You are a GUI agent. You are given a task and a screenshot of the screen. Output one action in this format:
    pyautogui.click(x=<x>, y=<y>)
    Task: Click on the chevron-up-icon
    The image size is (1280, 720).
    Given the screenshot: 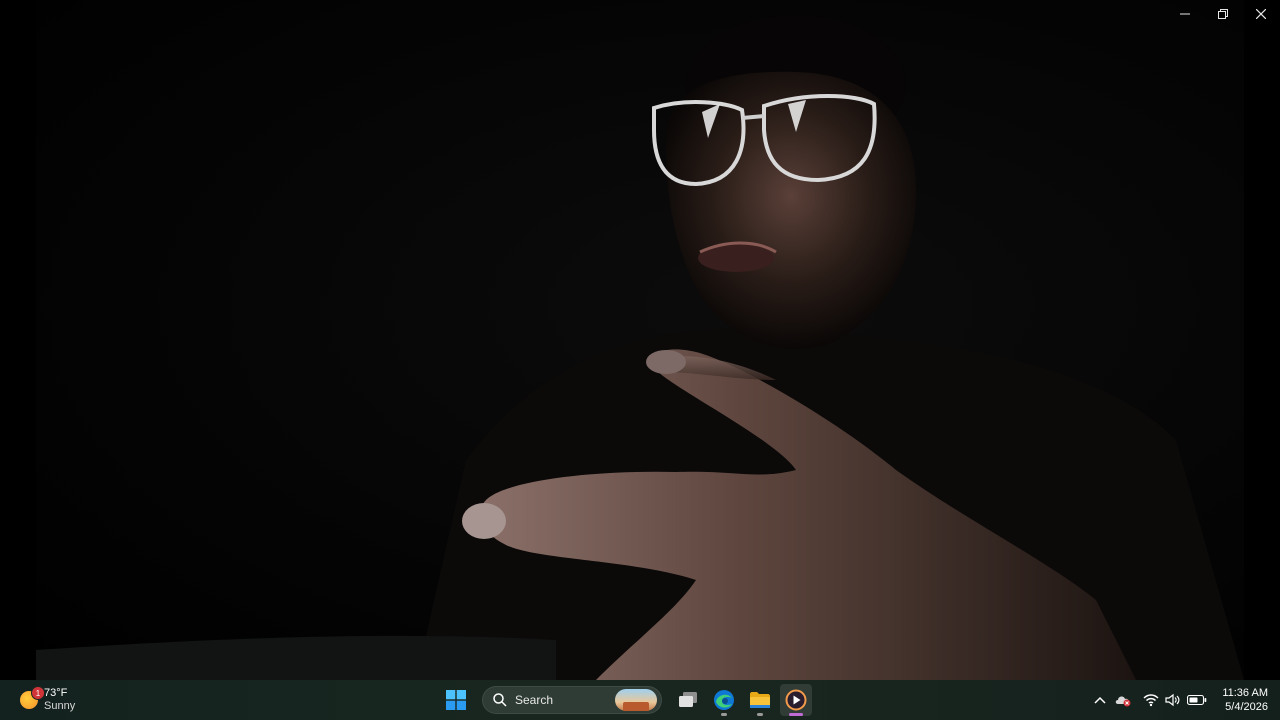 What is the action you would take?
    pyautogui.click(x=1100, y=700)
    